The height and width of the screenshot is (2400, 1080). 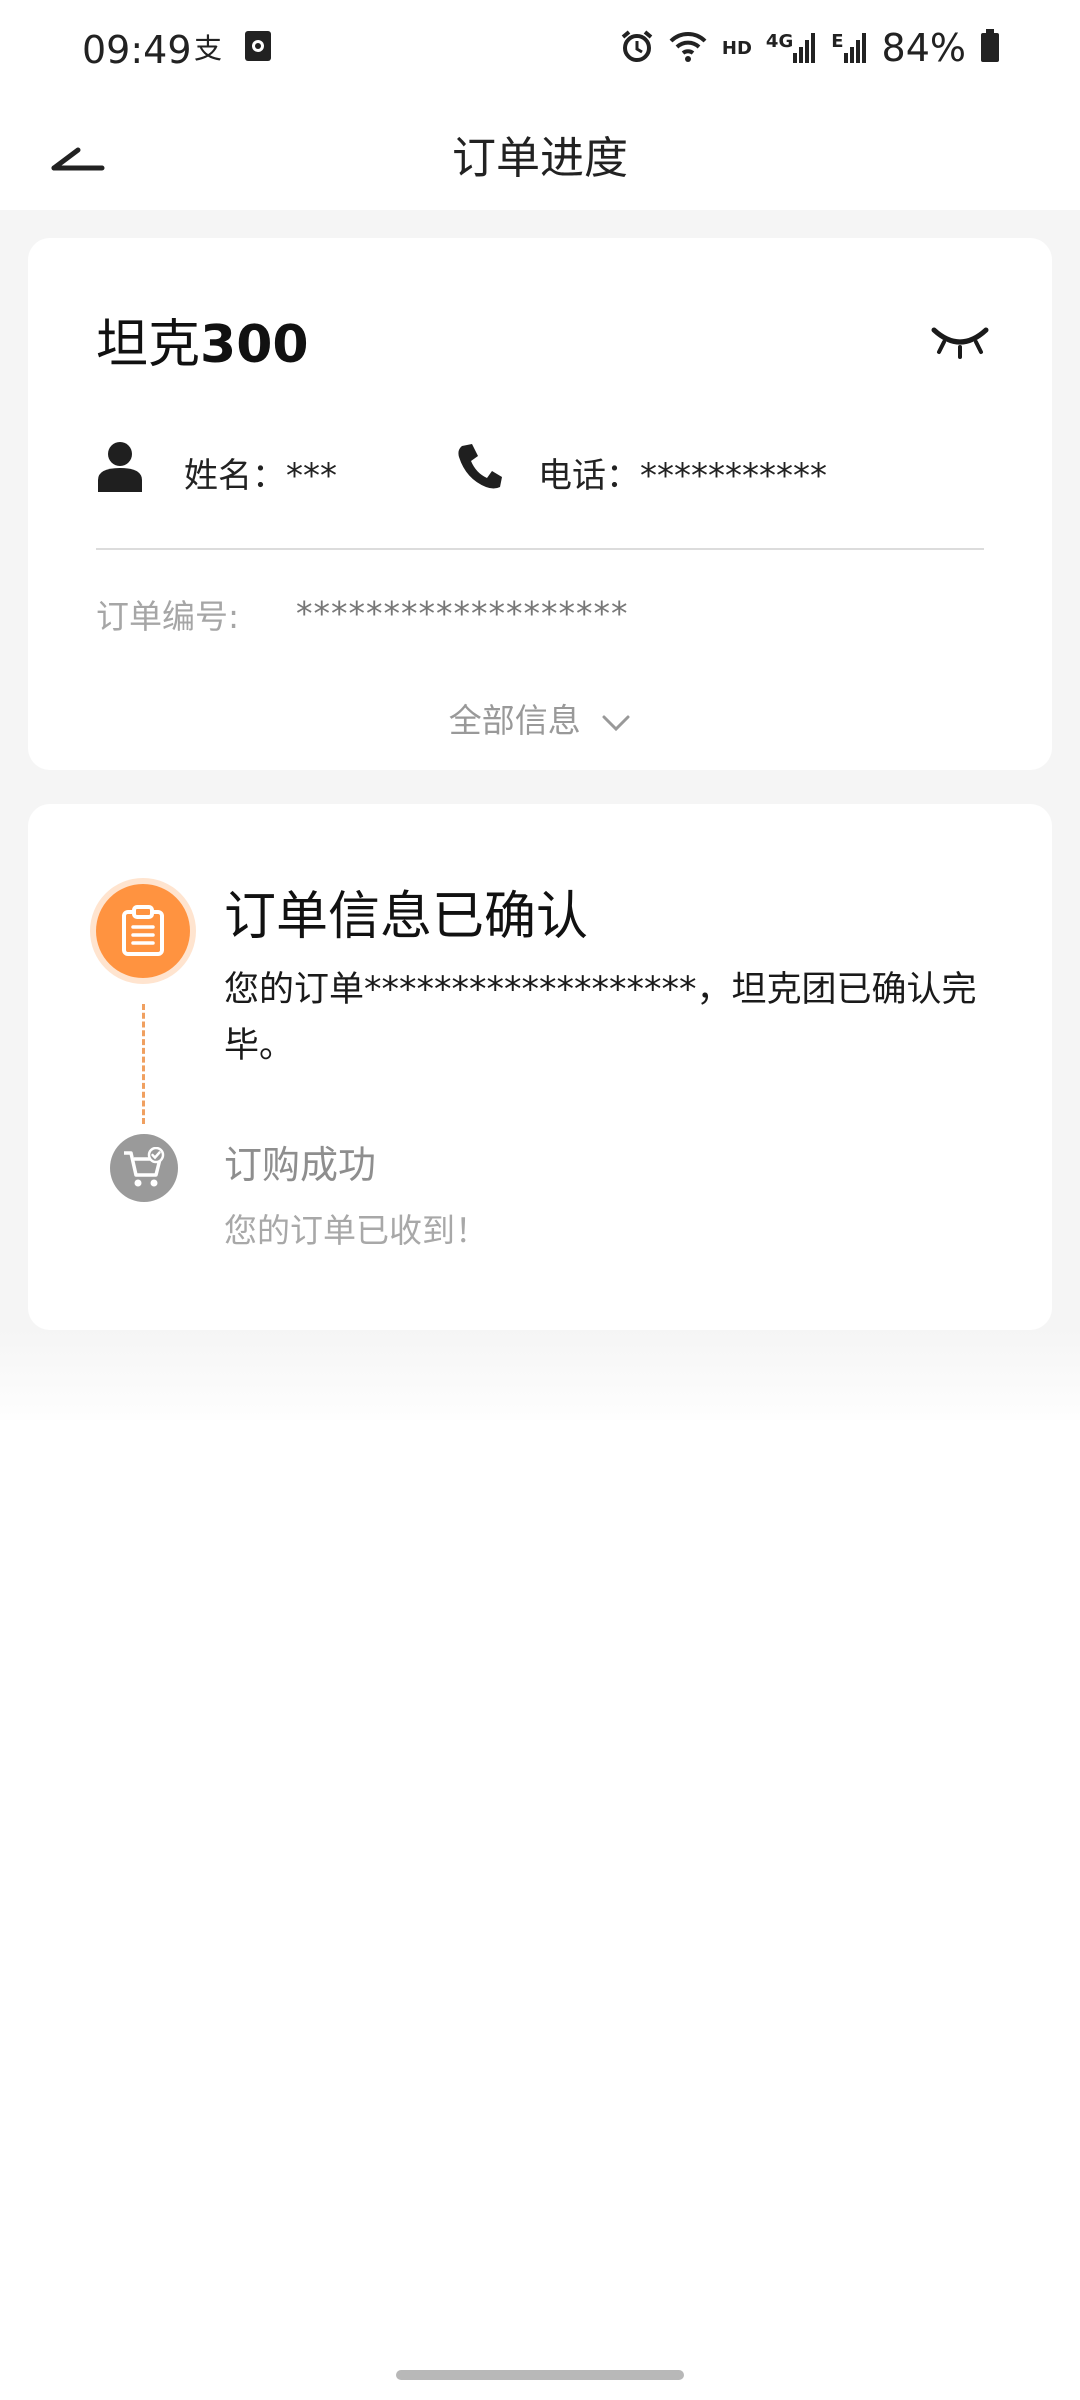 What do you see at coordinates (148, 345) in the screenshot?
I see `vehicle-model-prefix: 坦克` at bounding box center [148, 345].